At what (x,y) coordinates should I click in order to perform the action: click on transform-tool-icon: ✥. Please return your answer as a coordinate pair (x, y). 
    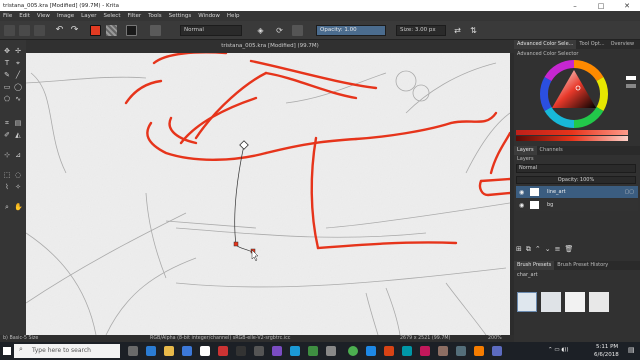
    Looking at the image, I should click on (7, 51).